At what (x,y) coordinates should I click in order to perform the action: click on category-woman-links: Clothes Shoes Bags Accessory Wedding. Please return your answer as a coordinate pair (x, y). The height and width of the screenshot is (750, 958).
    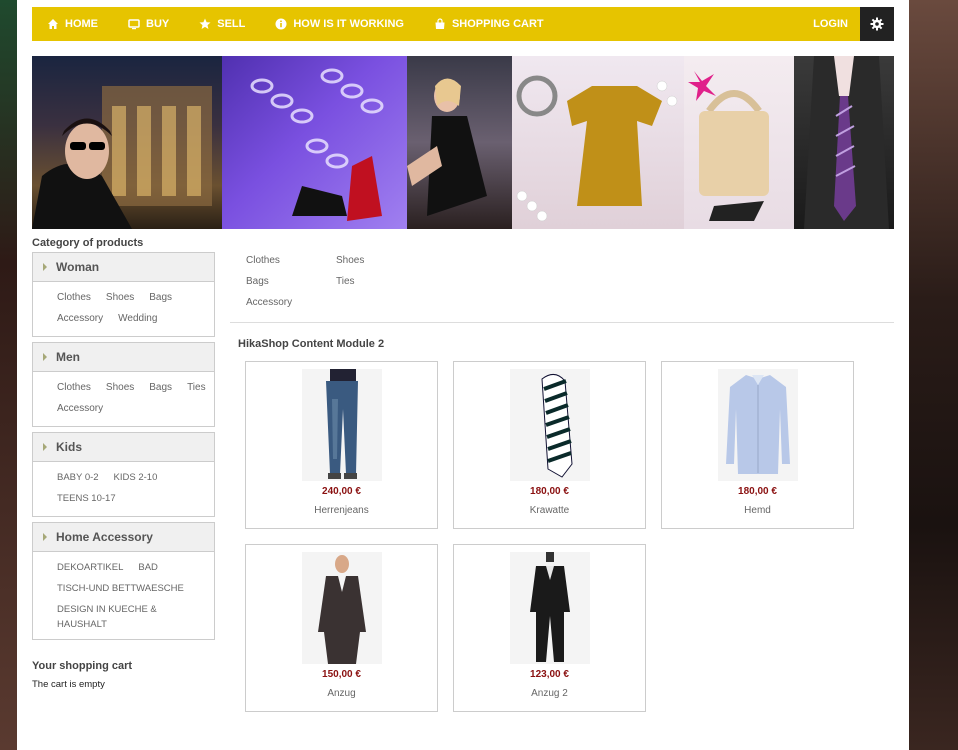
    Looking at the image, I should click on (123, 309).